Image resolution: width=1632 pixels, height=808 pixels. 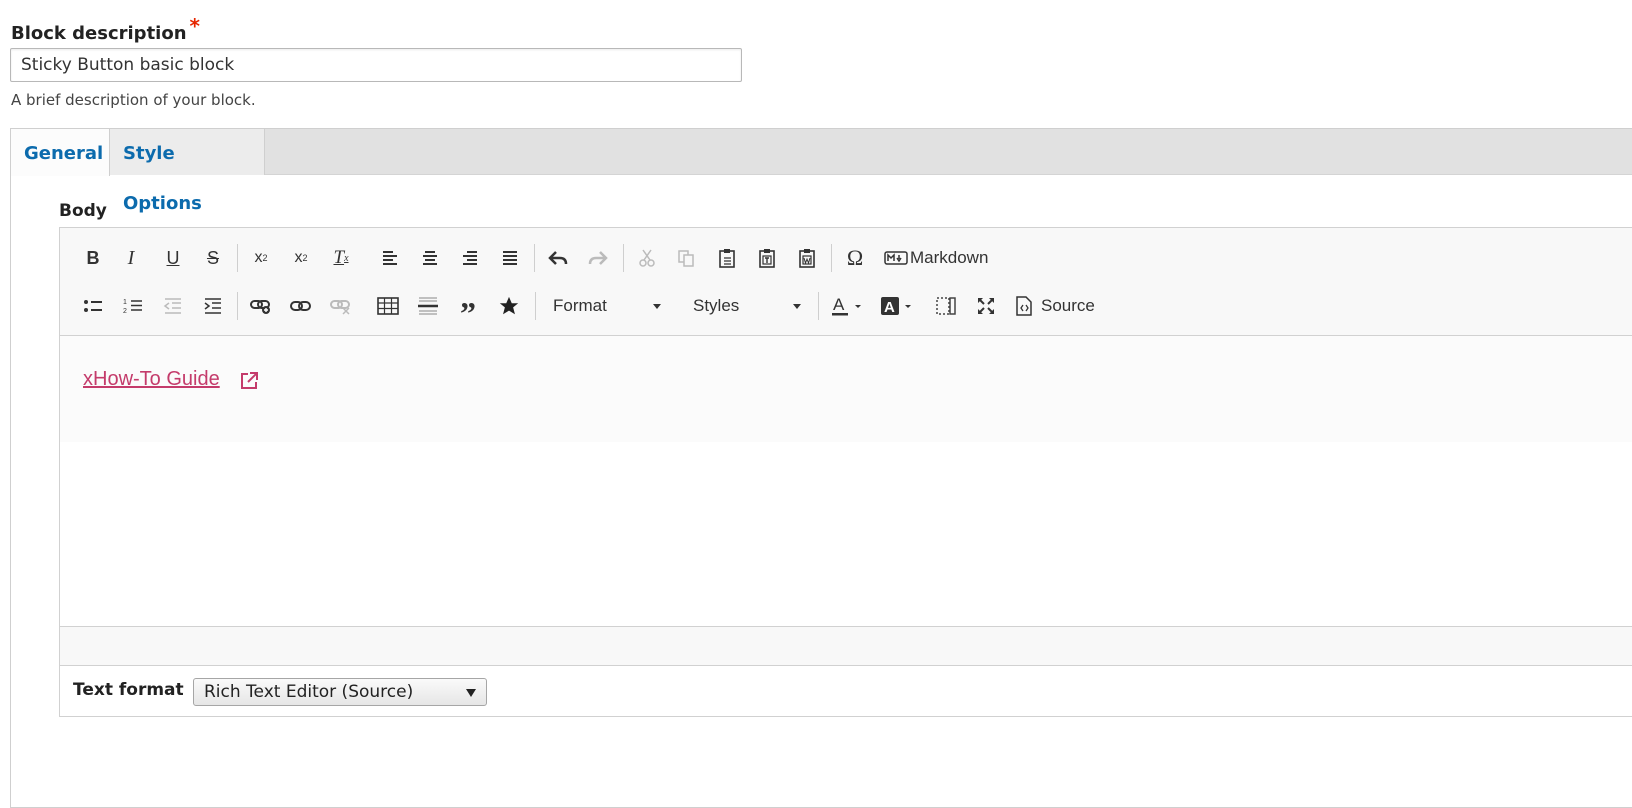 What do you see at coordinates (261, 258) in the screenshot?
I see `superscript-icon: x2` at bounding box center [261, 258].